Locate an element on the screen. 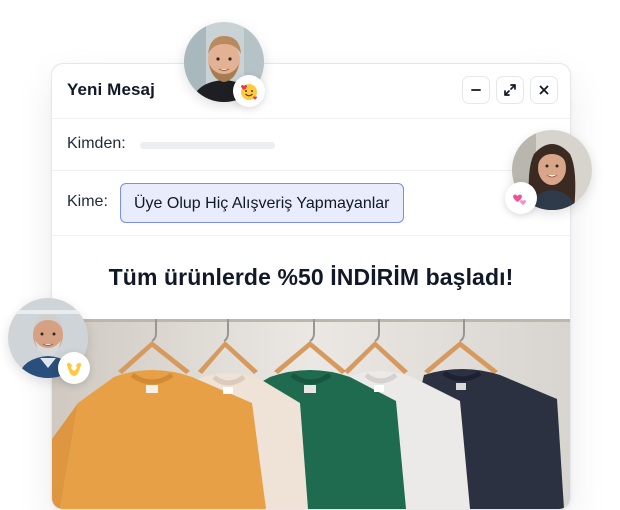 The width and height of the screenshot is (620, 510). message-headline: Tüm ürünlerde %50 İNDİRİM başladı! is located at coordinates (311, 277).